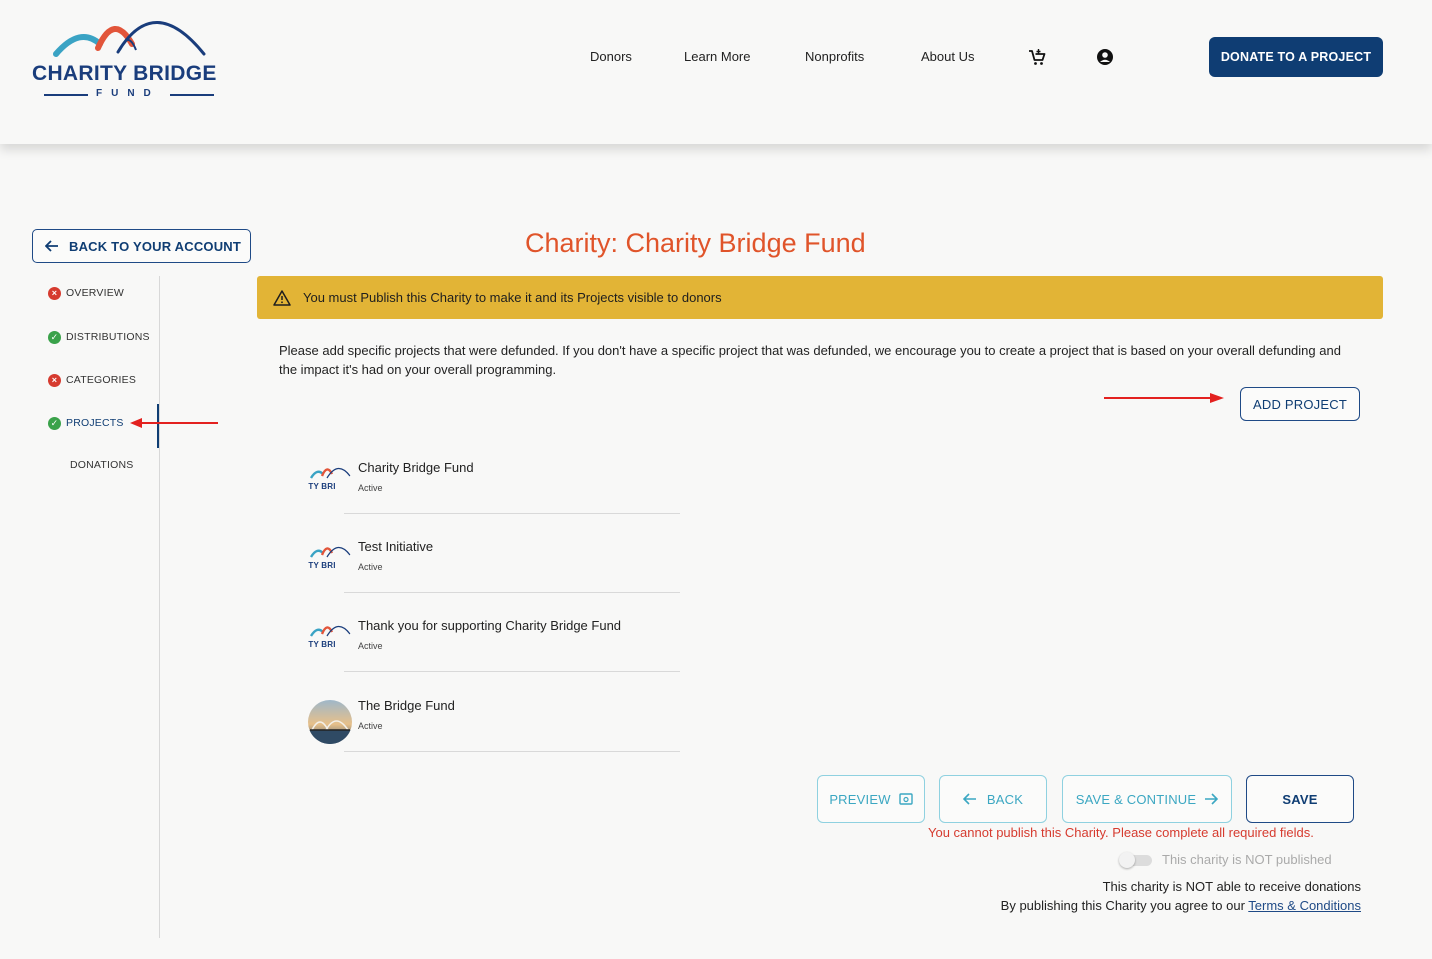 The width and height of the screenshot is (1432, 959). I want to click on project-list-item: RITY BRI Test Initiative Active, so click(494, 572).